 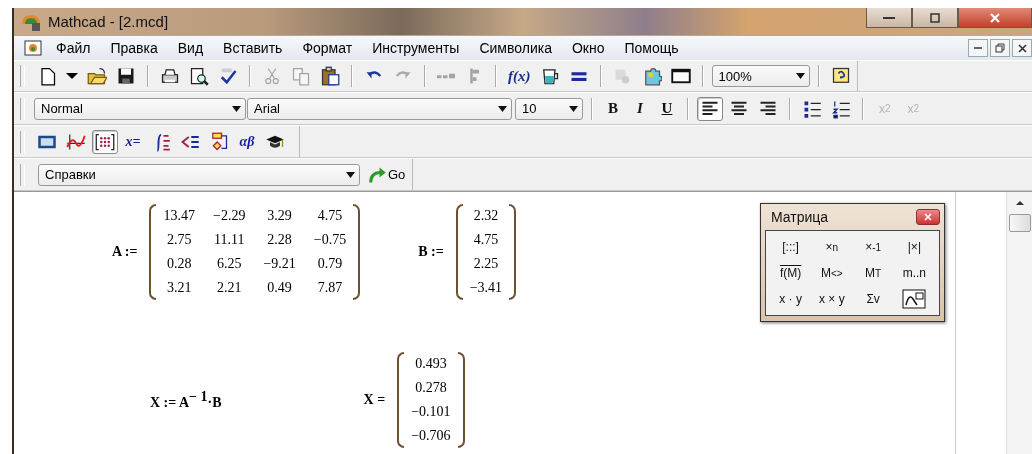 What do you see at coordinates (1019, 323) in the screenshot?
I see `scroll-bar` at bounding box center [1019, 323].